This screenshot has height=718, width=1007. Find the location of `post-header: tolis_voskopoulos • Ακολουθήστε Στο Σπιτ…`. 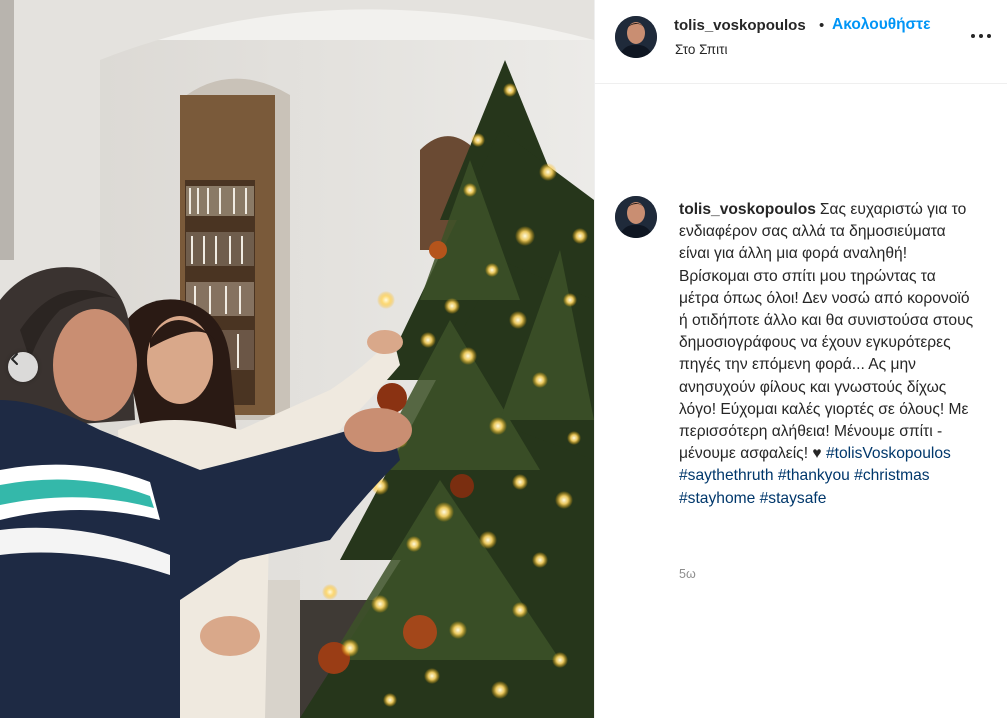

post-header: tolis_voskopoulos • Ακολουθήστε Στο Σπιτ… is located at coordinates (801, 42).